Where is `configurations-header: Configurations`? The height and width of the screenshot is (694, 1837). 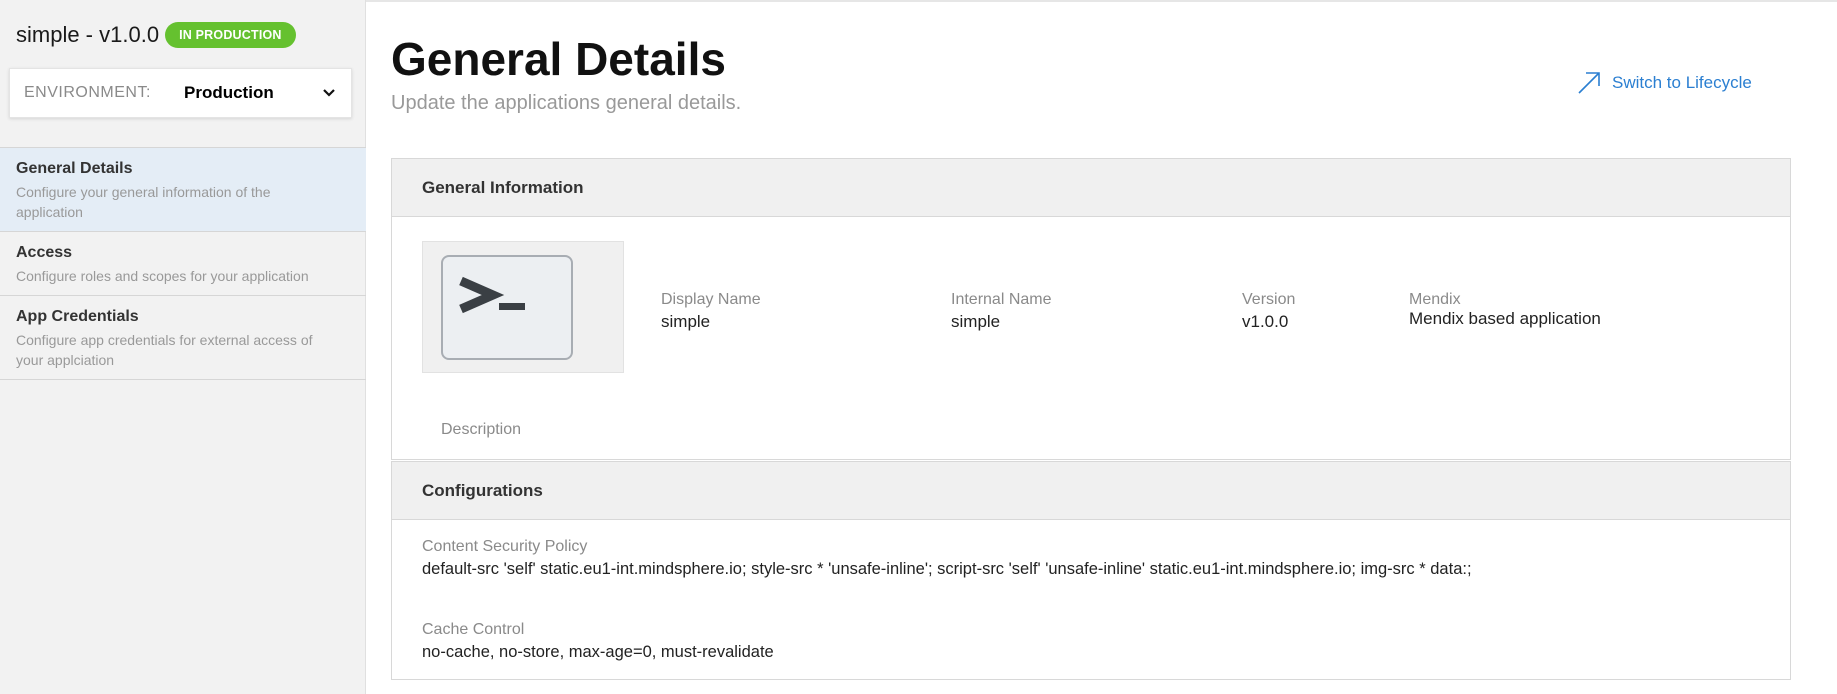 configurations-header: Configurations is located at coordinates (1091, 491).